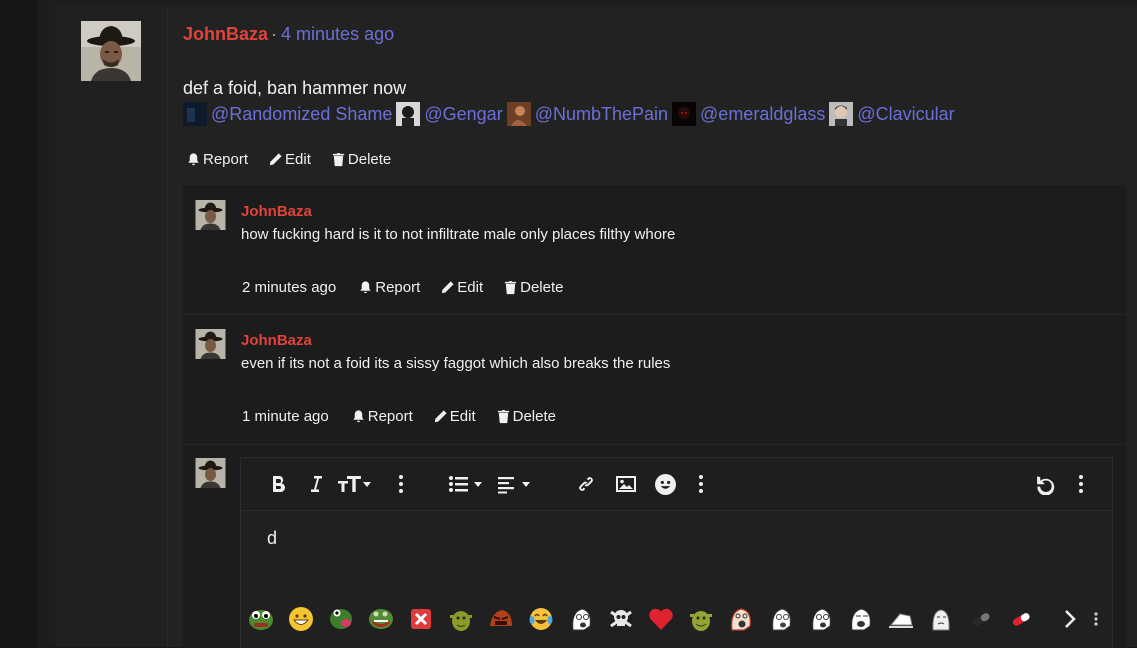 The height and width of the screenshot is (648, 1137). I want to click on post-header: JohnBaza · 4 minutes ago, so click(288, 34).